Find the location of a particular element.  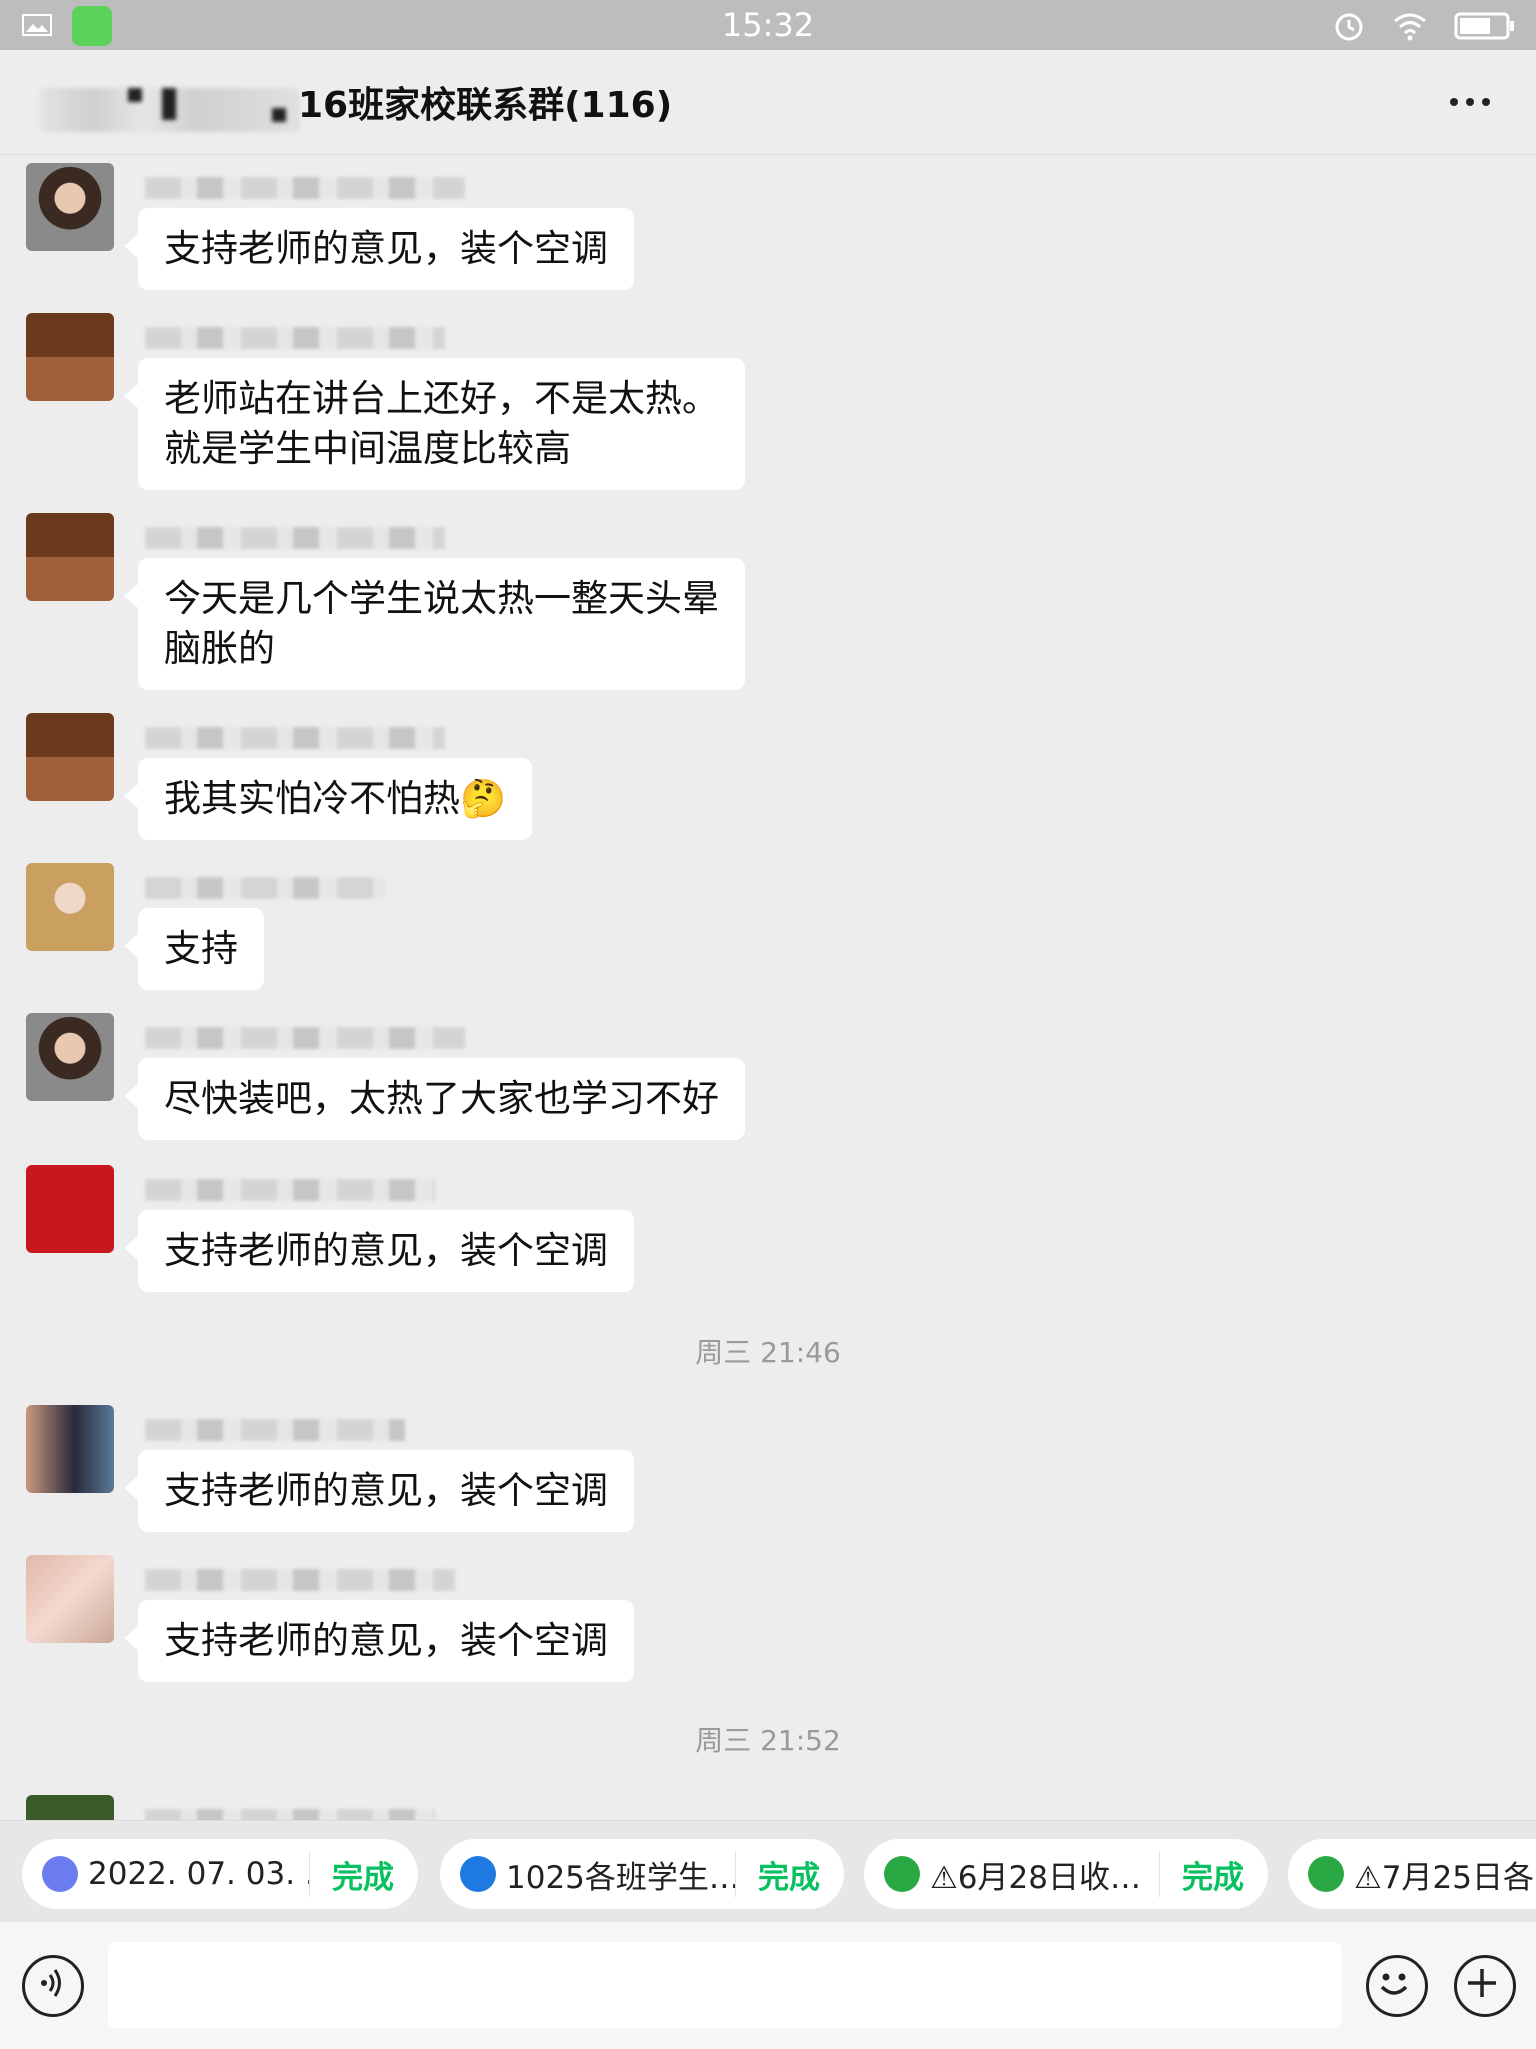

task-chip: 1025各班学生… 完成 is located at coordinates (642, 1874).